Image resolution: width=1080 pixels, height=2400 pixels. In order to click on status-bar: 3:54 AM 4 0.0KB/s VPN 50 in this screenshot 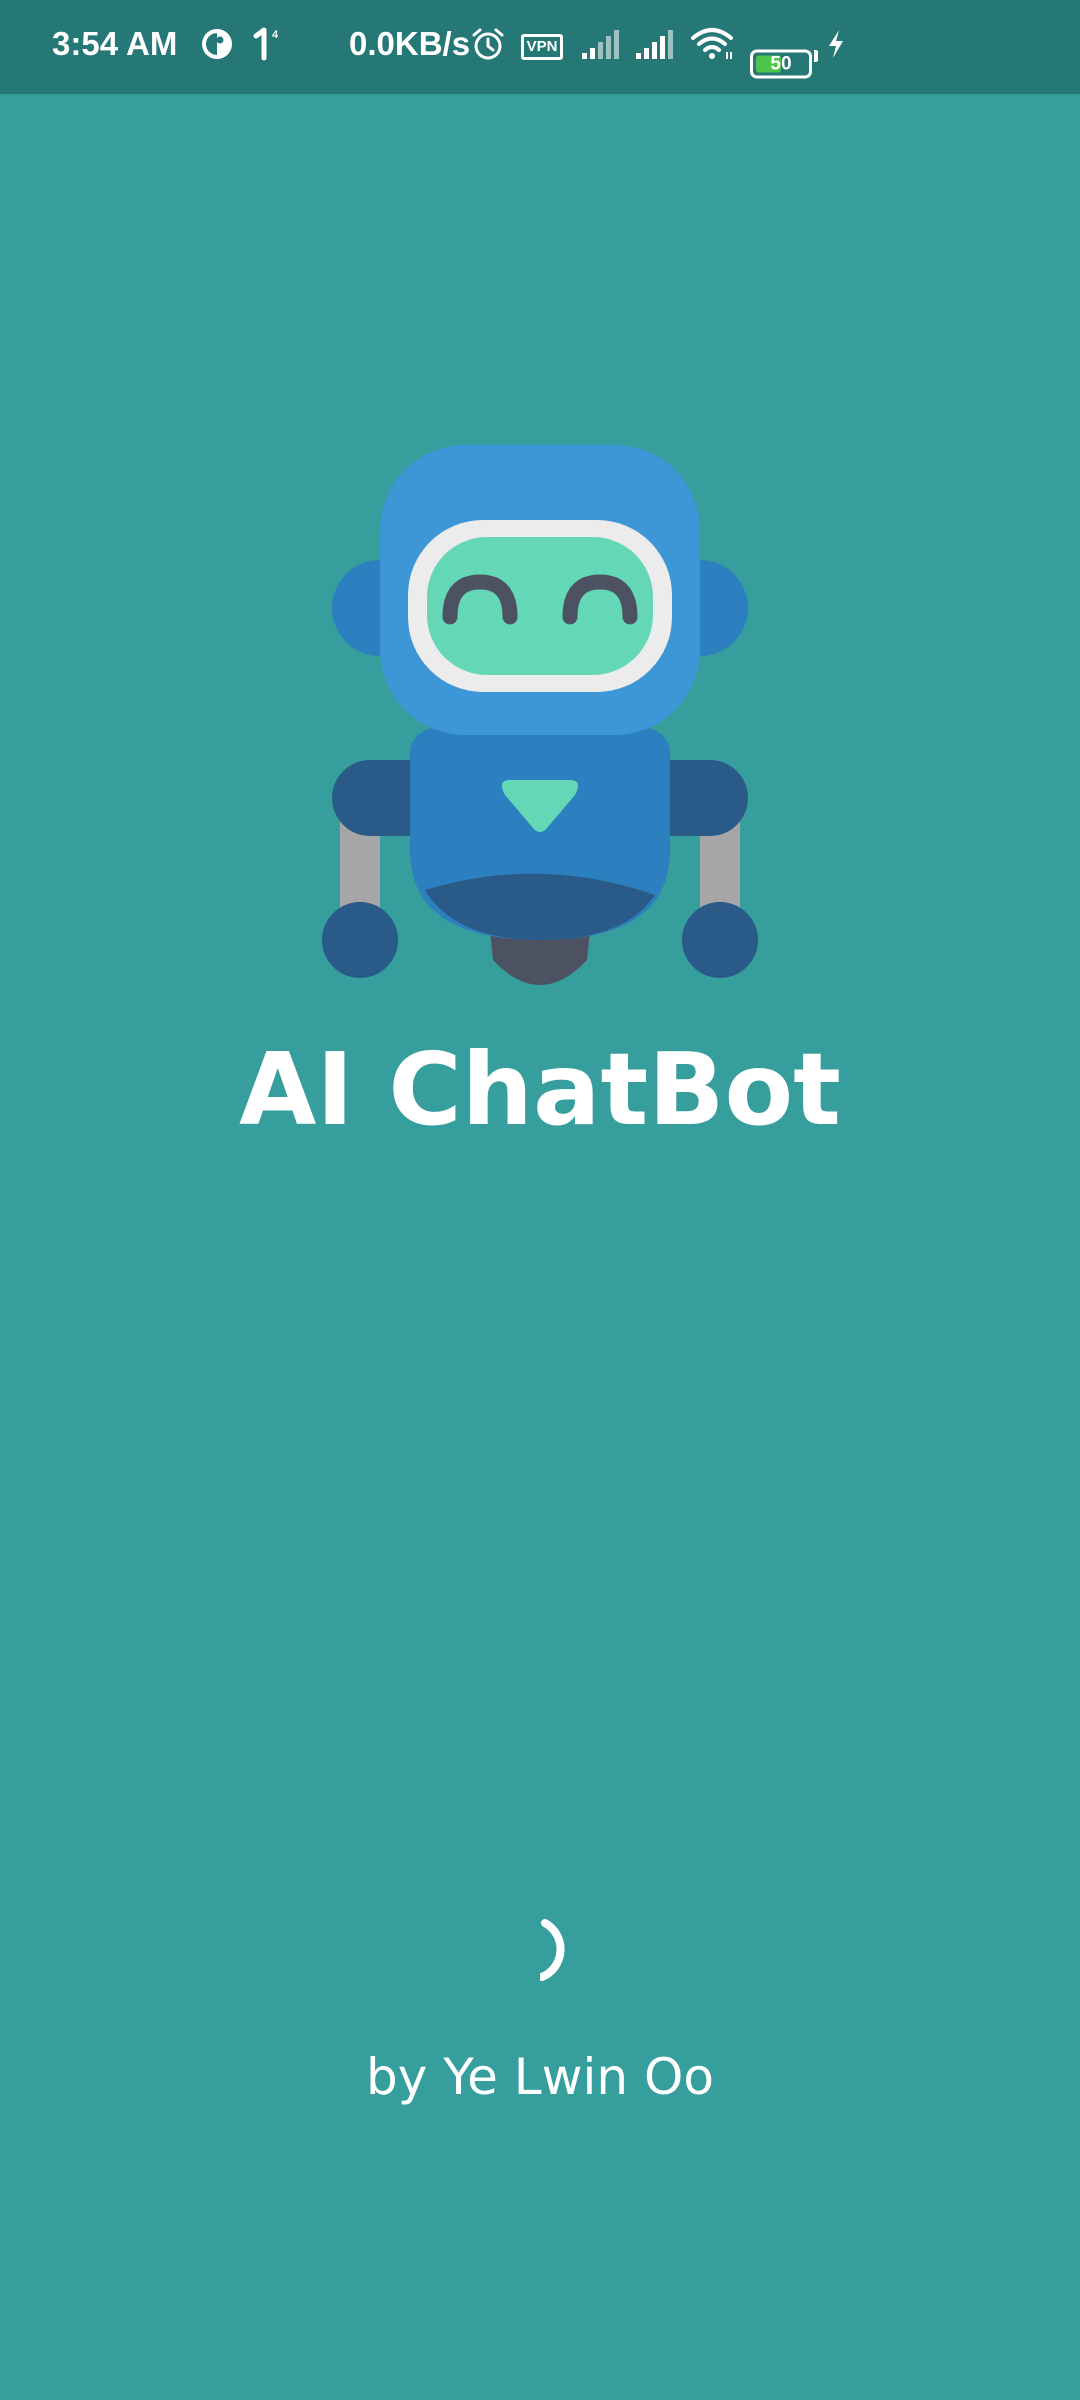, I will do `click(540, 47)`.